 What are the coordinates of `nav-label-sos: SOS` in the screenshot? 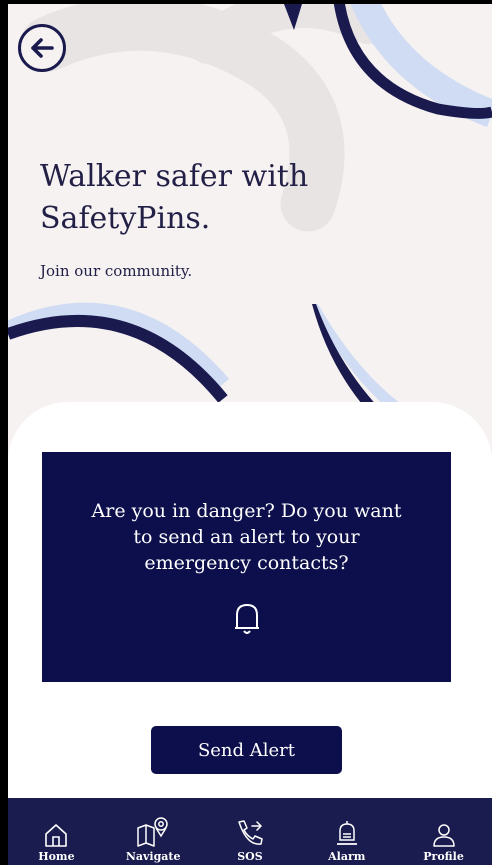 It's located at (250, 856).